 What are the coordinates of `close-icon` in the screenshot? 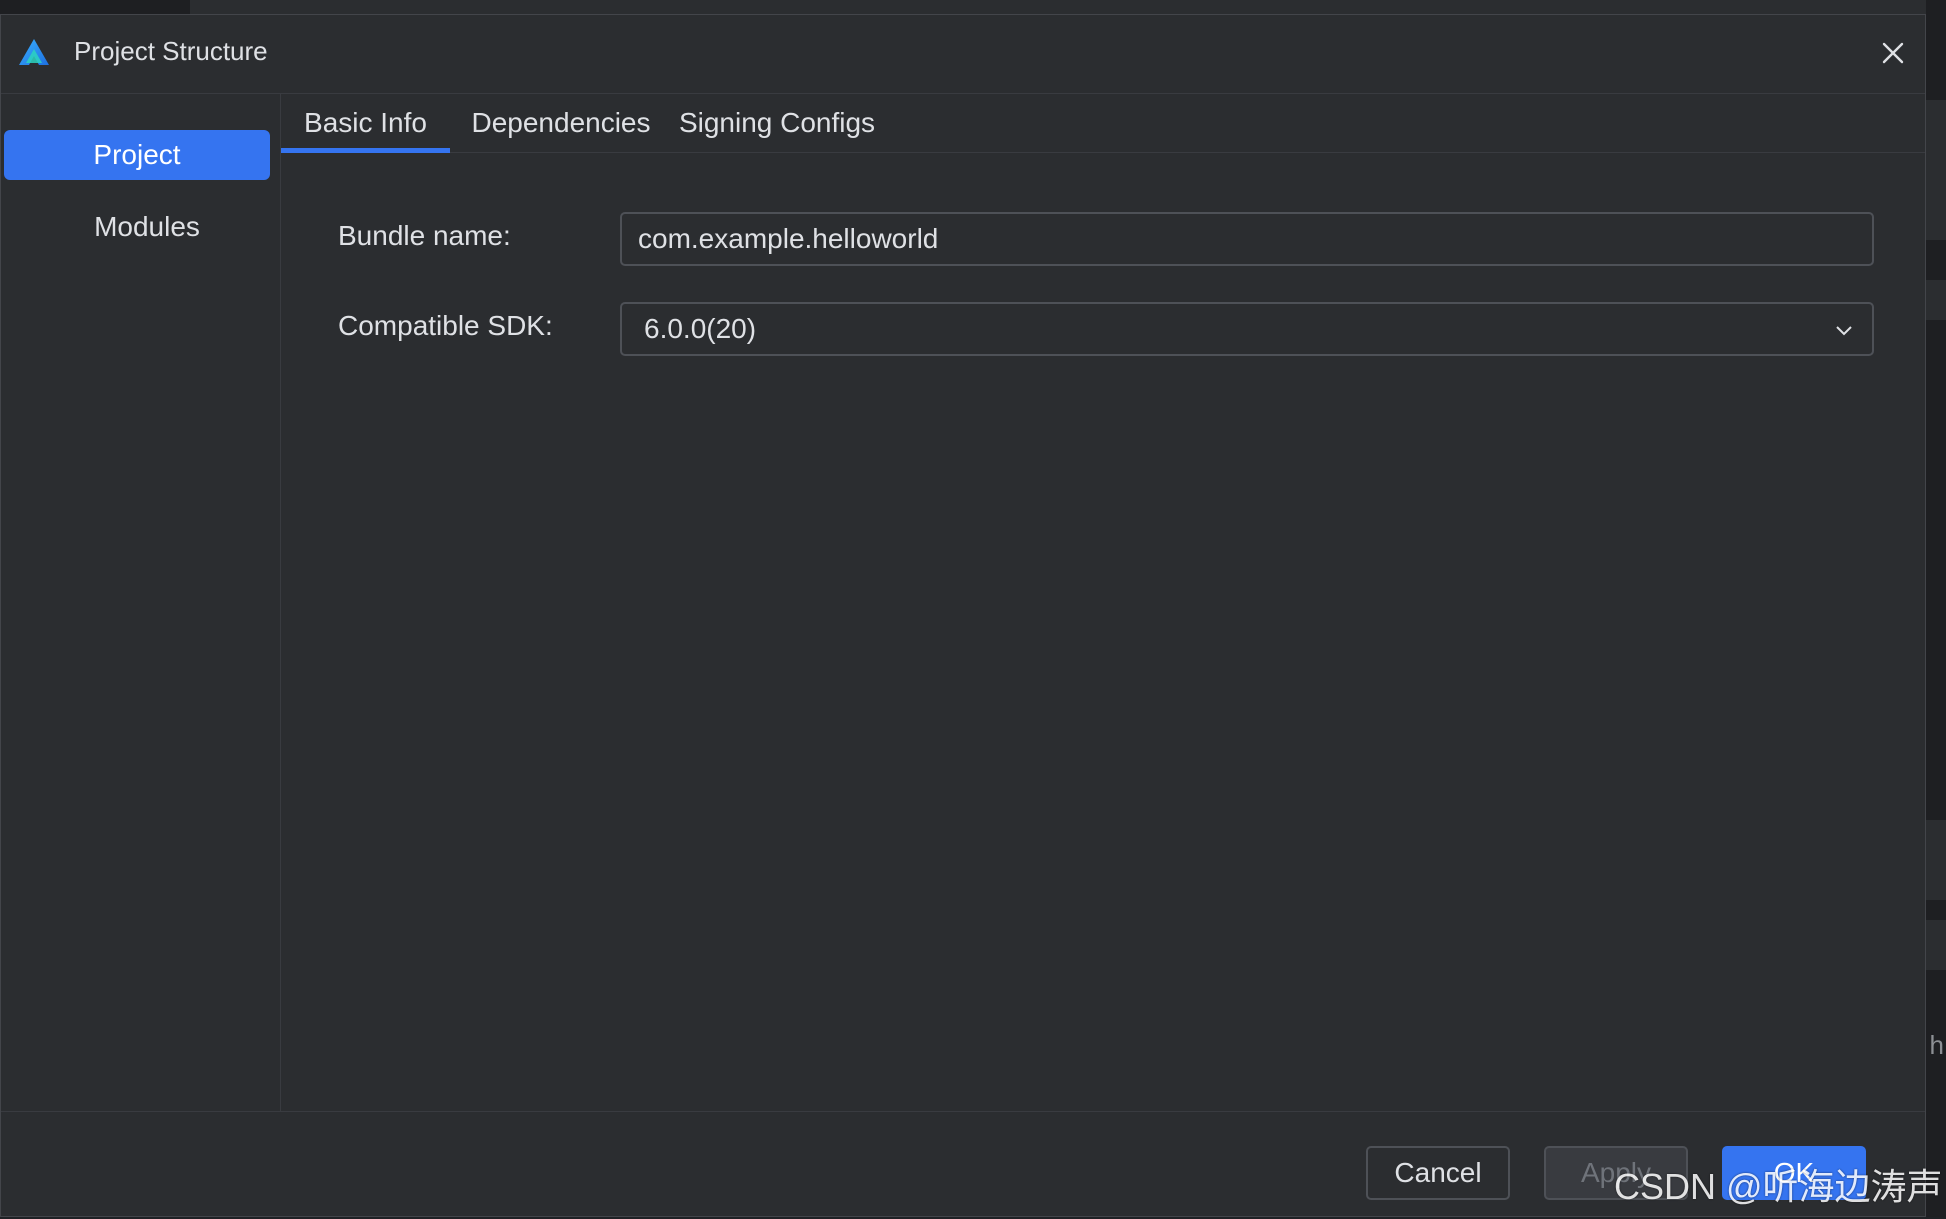 It's located at (1893, 53).